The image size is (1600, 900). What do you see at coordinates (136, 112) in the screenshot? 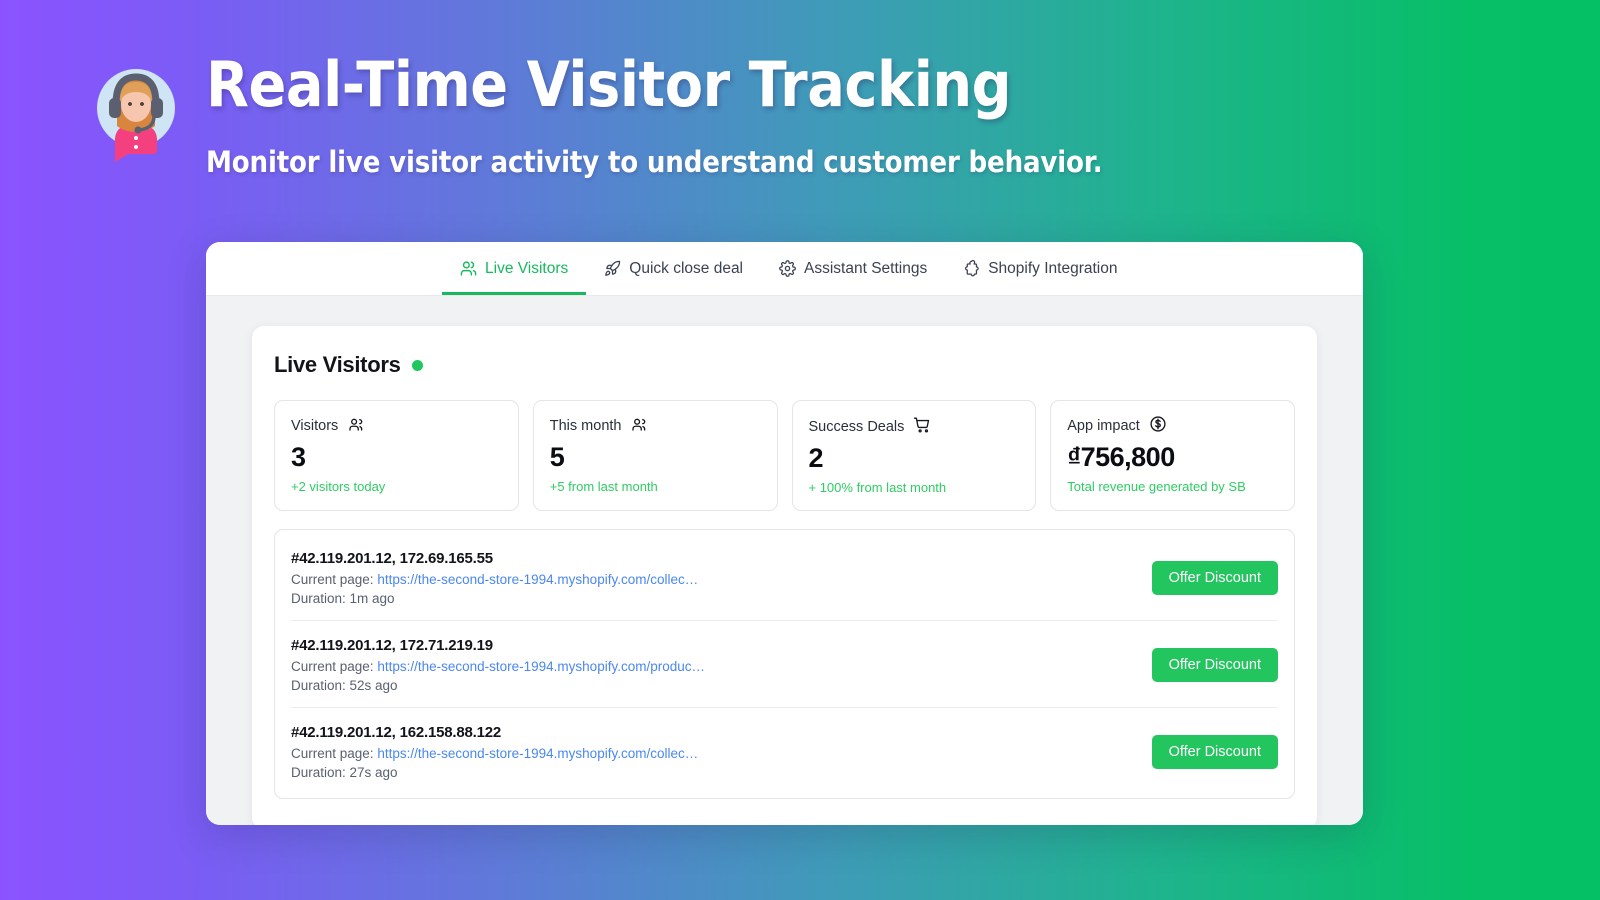
I see `support-agent-avatar-icon` at bounding box center [136, 112].